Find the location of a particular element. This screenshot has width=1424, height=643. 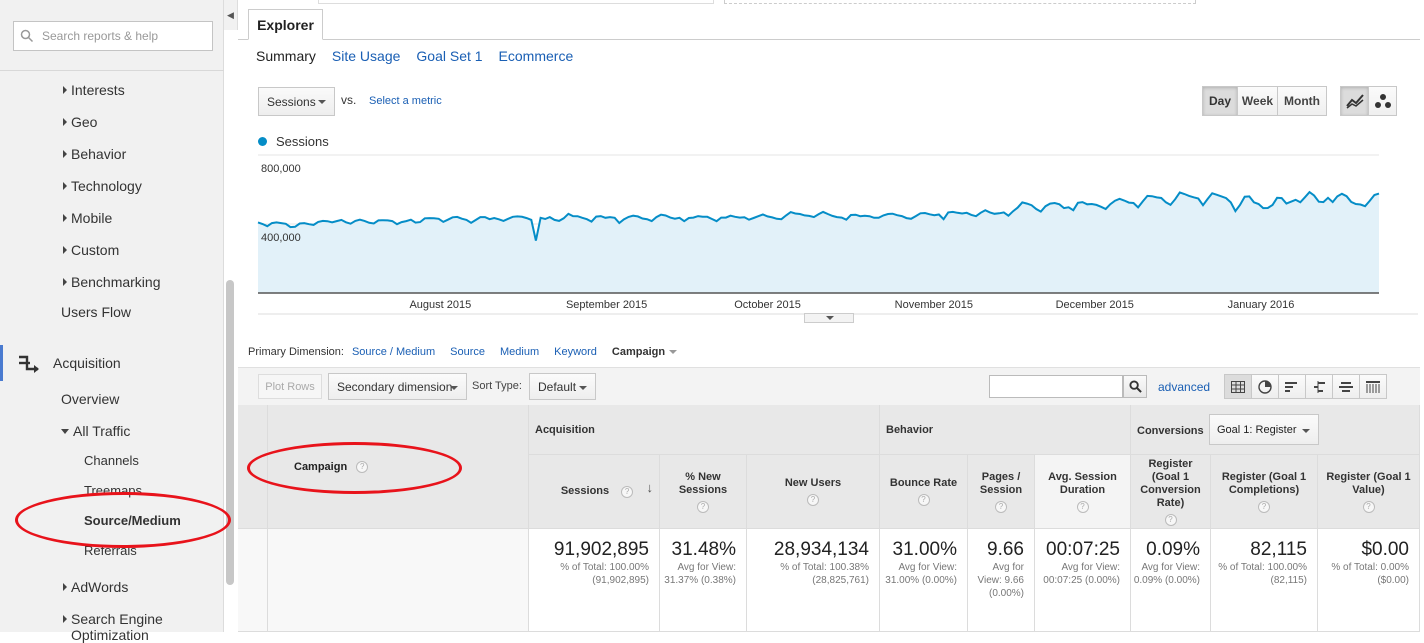

total-cell: $0.00% of Total: 0.00% ($0.00) is located at coordinates (1369, 580).